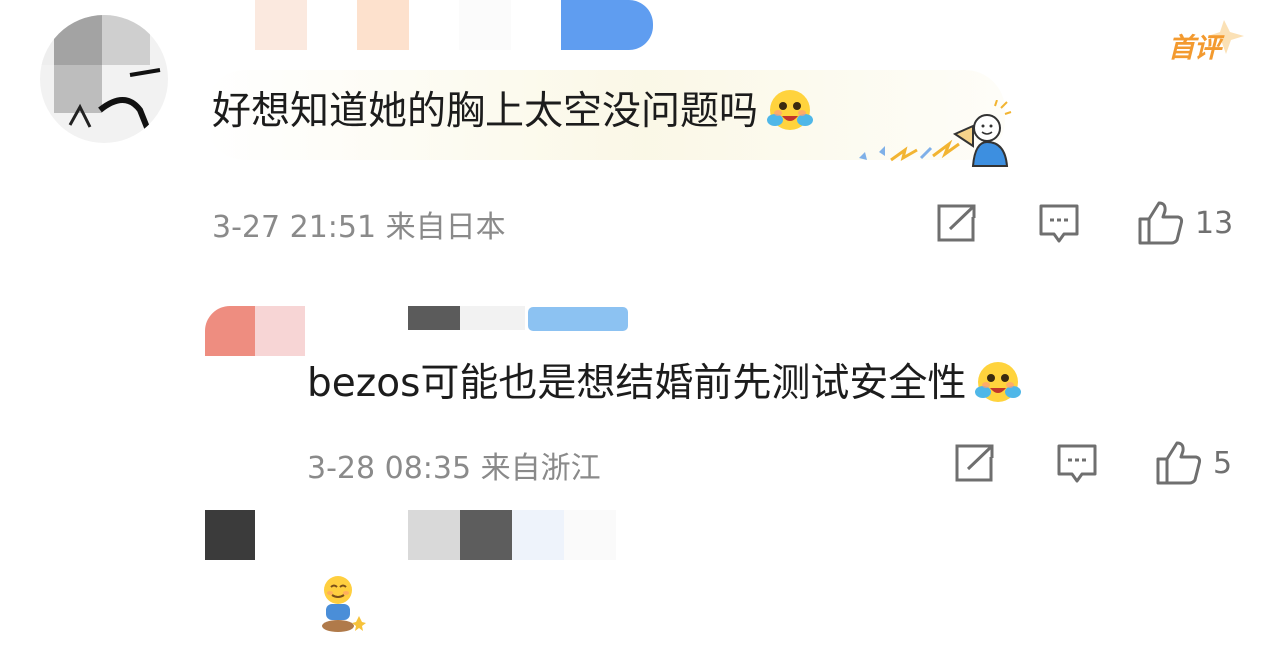 The height and width of the screenshot is (650, 1284). I want to click on reply-text: bezos可能也是想结婚前先测试安全性, so click(664, 383).